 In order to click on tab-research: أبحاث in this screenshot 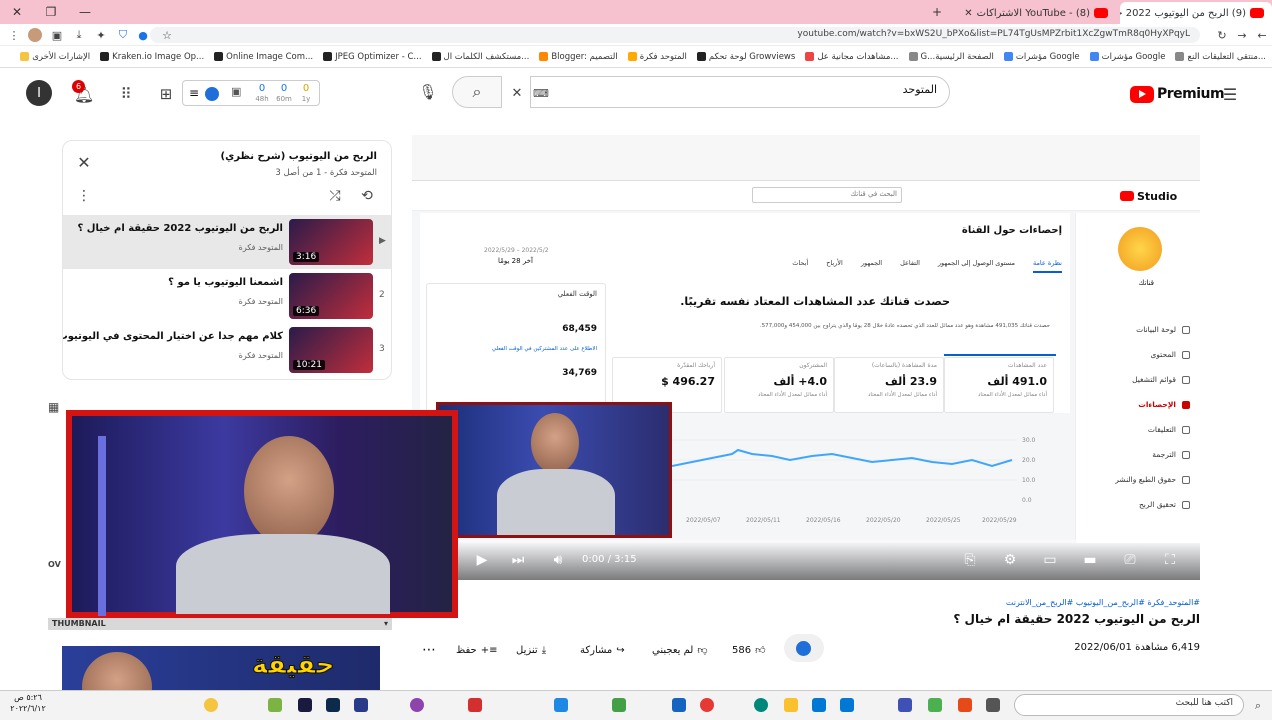, I will do `click(800, 266)`.